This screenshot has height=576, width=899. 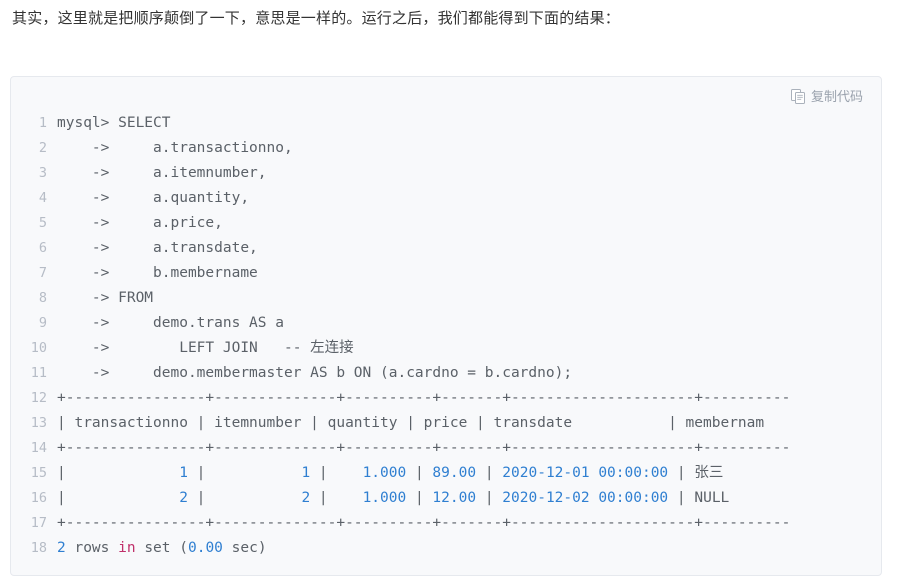 I want to click on code-token: -> LEFT JOIN -- 左连接, so click(x=205, y=348).